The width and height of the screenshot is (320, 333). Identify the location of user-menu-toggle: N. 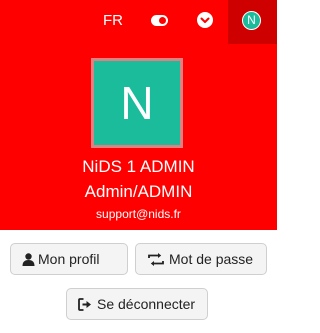
(252, 22).